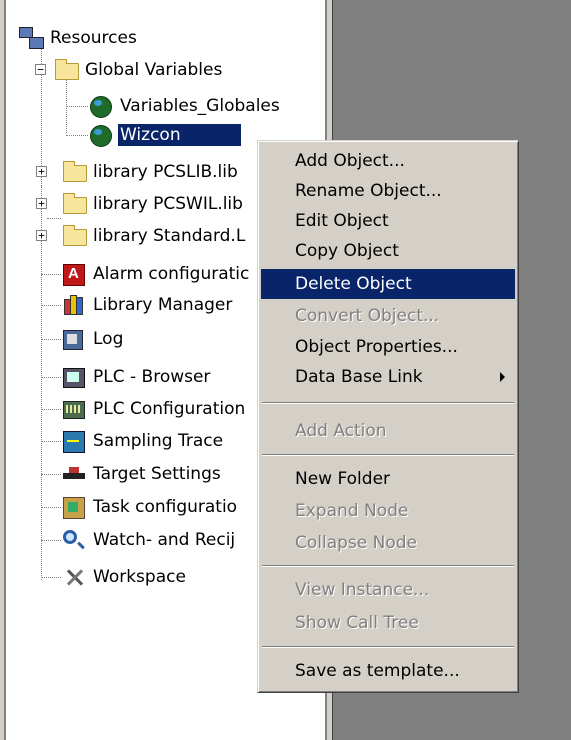 The width and height of the screenshot is (571, 740). Describe the element at coordinates (163, 305) in the screenshot. I see `tree-item-label: Library Manager` at that location.